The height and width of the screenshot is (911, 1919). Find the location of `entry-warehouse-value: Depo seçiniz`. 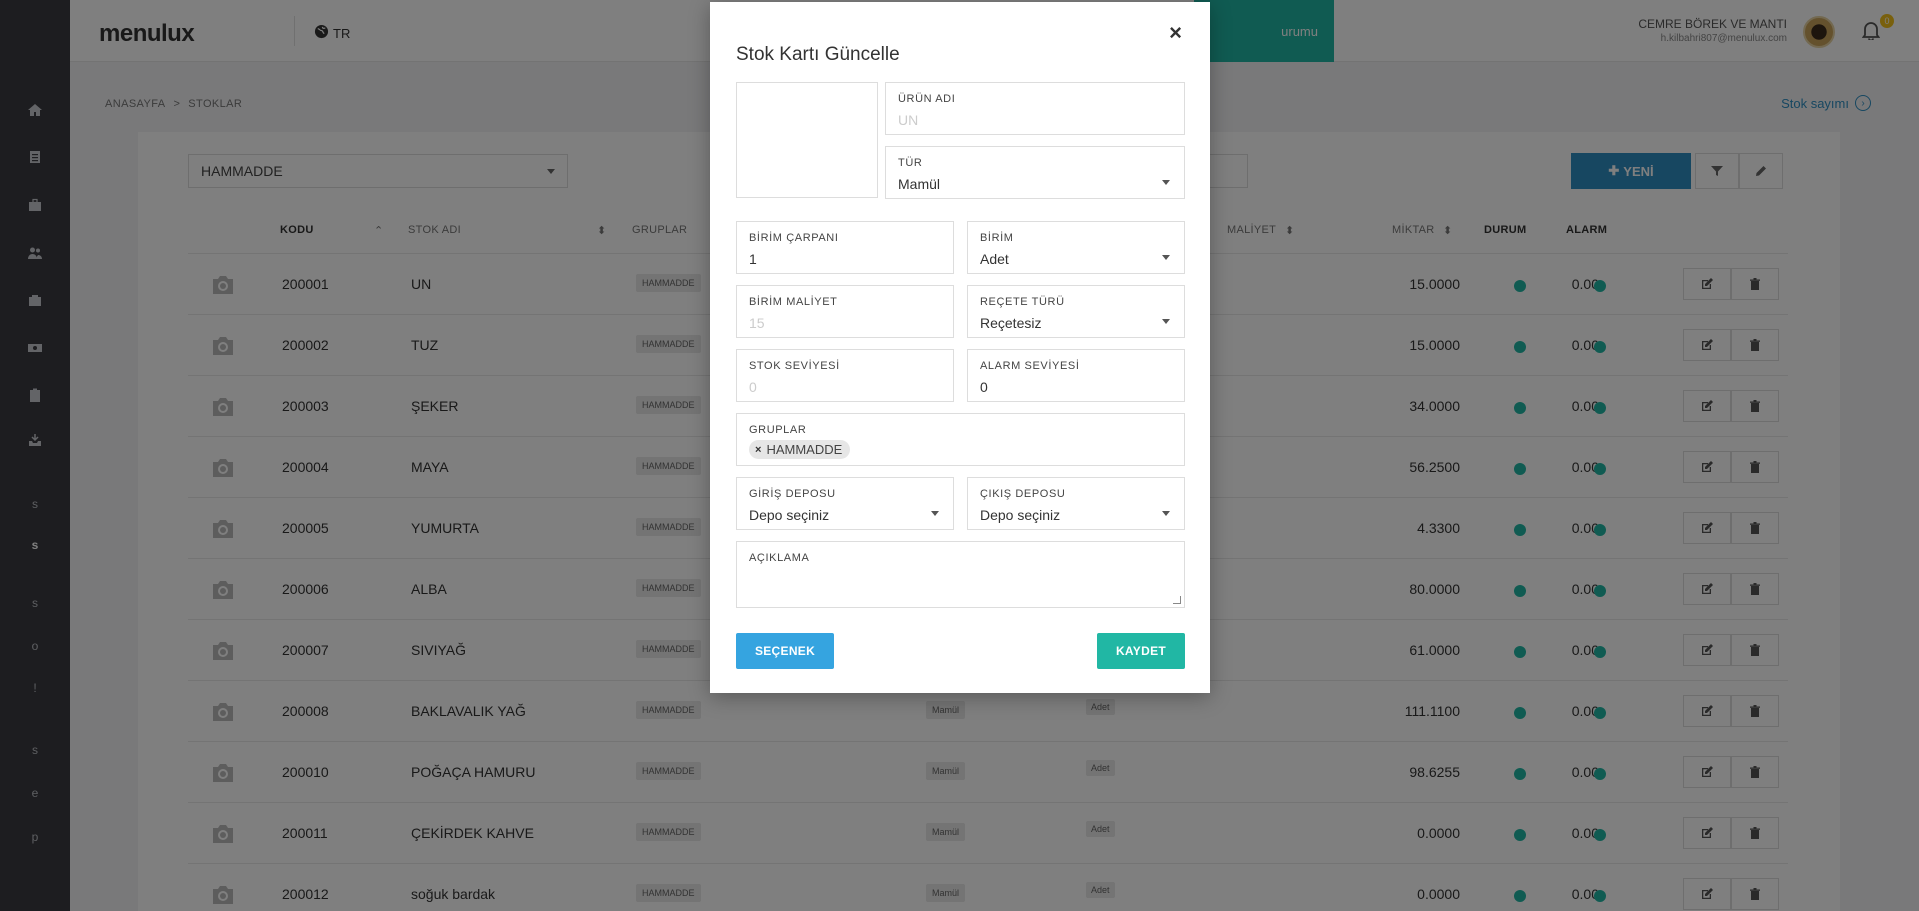

entry-warehouse-value: Depo seçiniz is located at coordinates (789, 515).